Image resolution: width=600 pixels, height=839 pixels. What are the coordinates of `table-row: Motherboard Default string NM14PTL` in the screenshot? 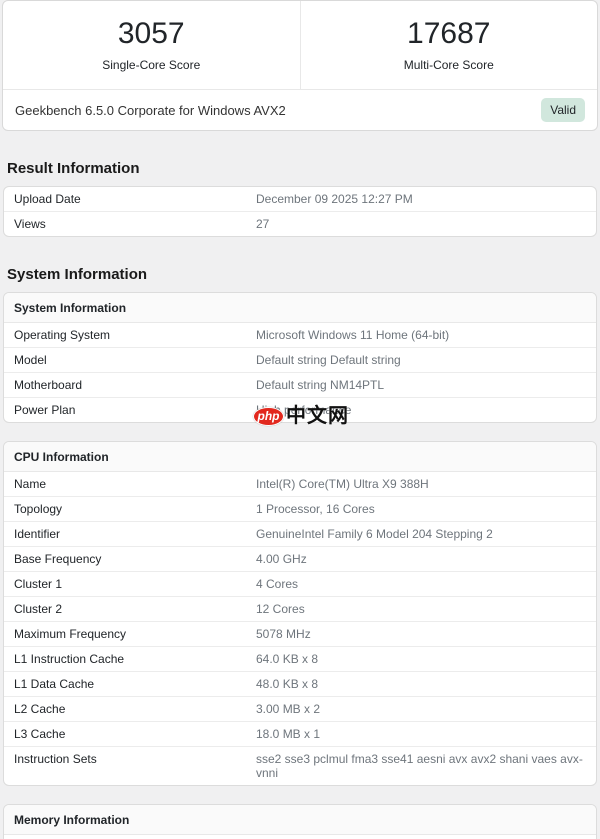 It's located at (300, 384).